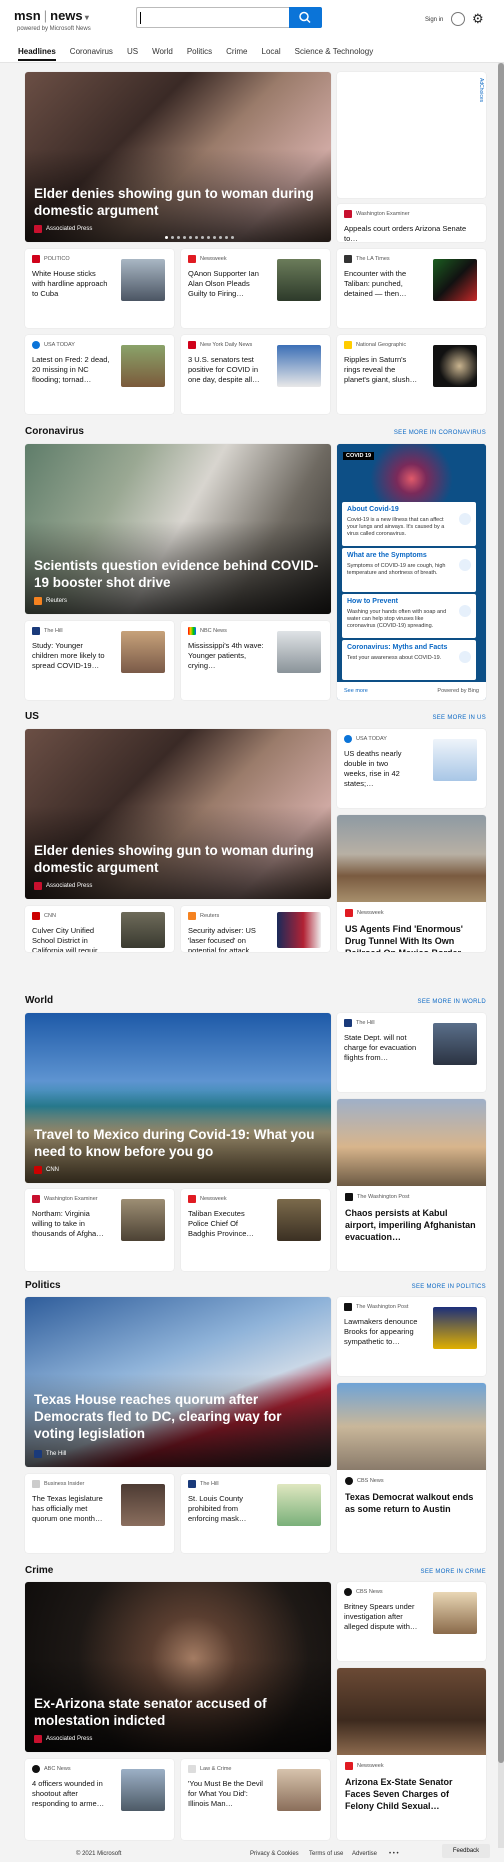 Image resolution: width=504 pixels, height=1862 pixels. What do you see at coordinates (356, 691) in the screenshot?
I see `covid-see-more-link: See more` at bounding box center [356, 691].